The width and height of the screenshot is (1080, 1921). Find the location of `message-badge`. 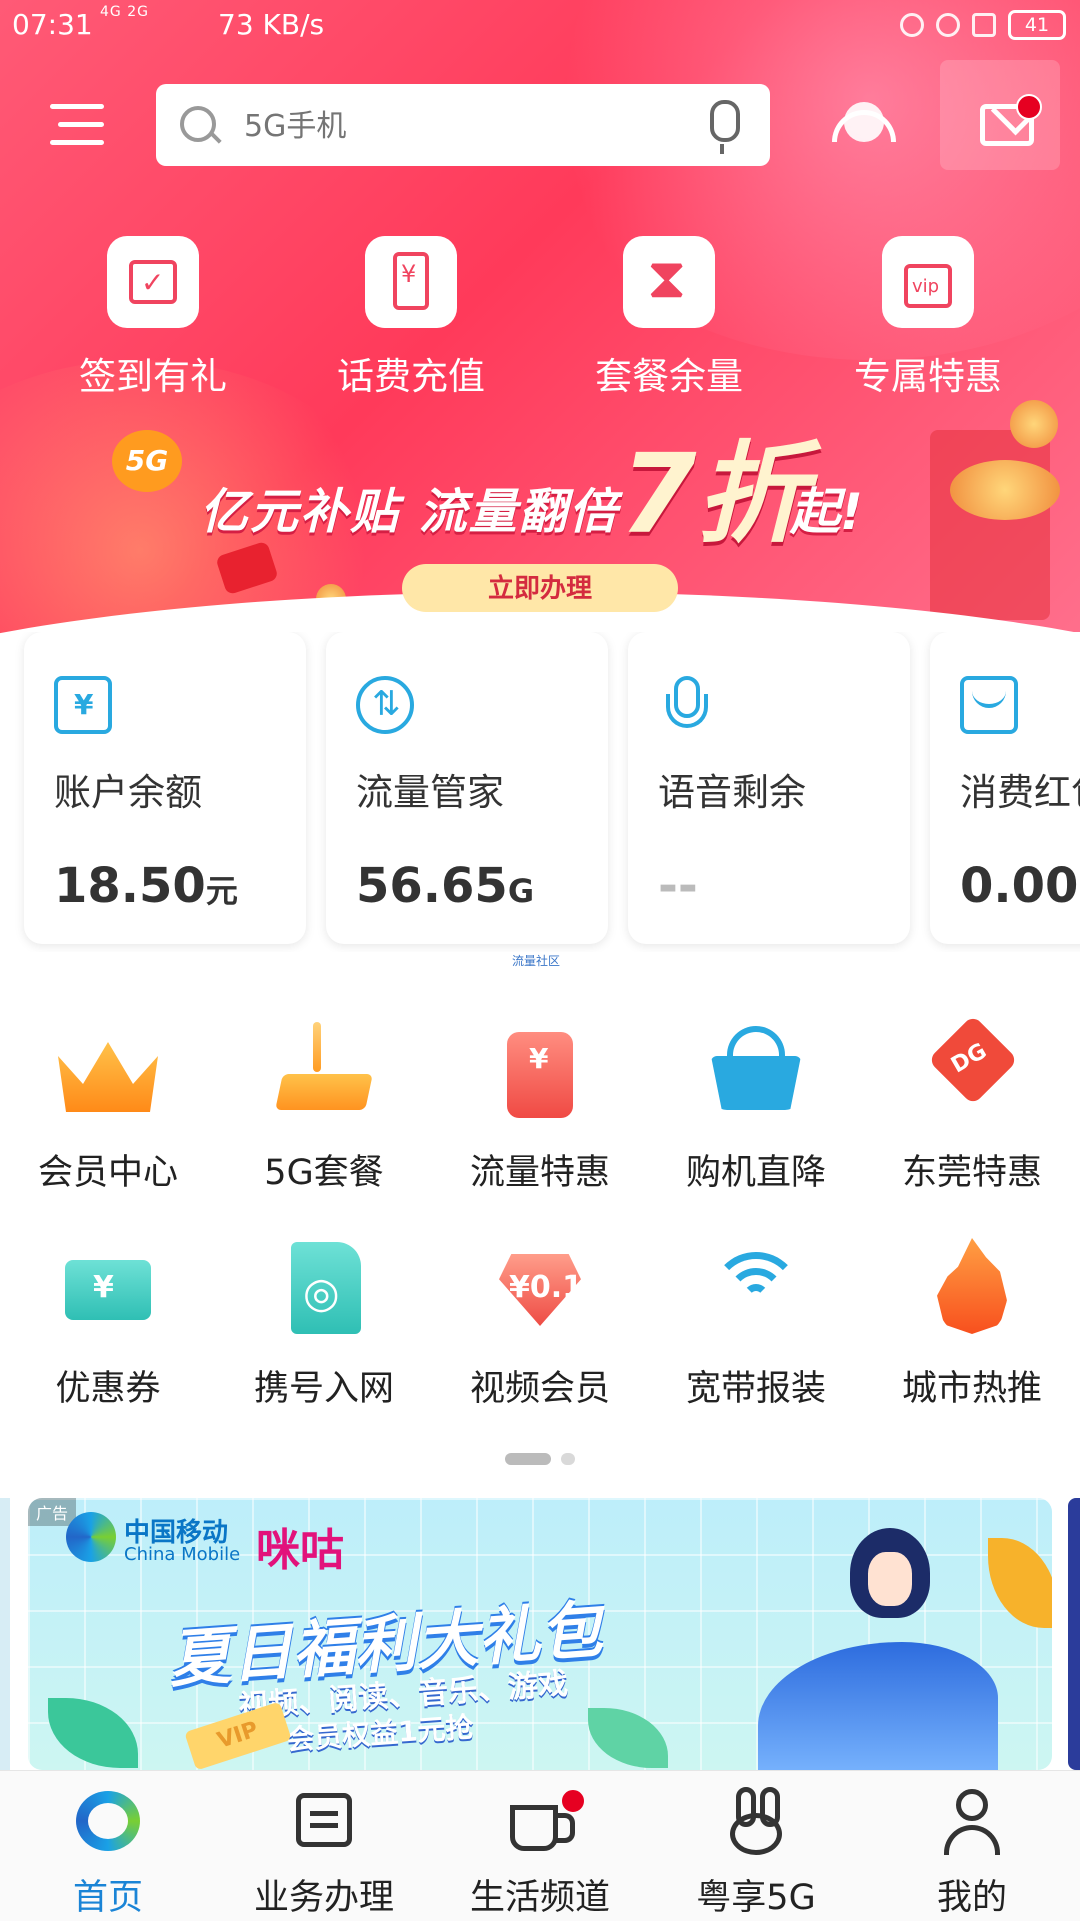

message-badge is located at coordinates (1029, 107).